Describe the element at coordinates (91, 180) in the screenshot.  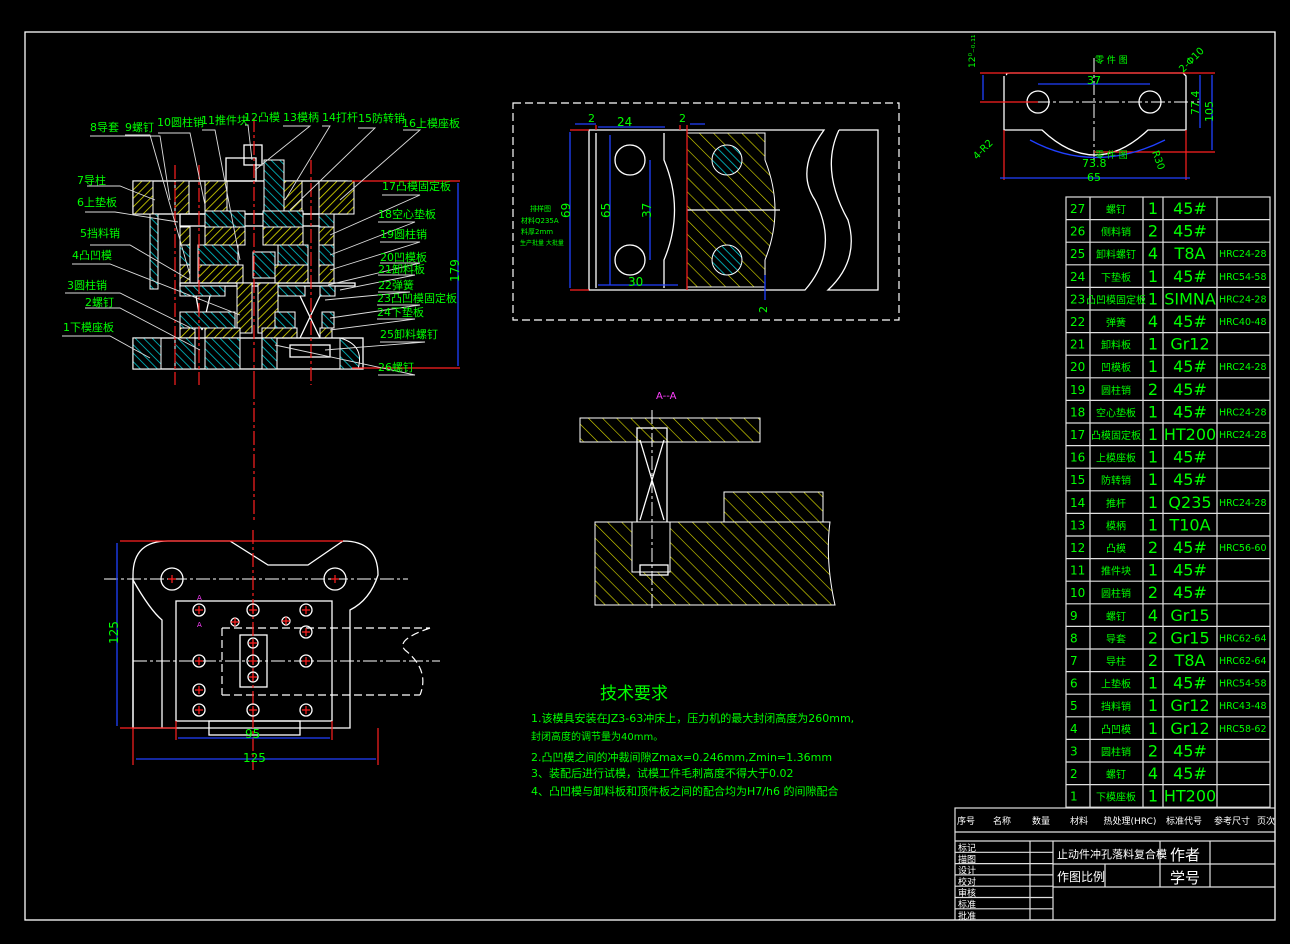
I see `label-7: 7导柱` at that location.